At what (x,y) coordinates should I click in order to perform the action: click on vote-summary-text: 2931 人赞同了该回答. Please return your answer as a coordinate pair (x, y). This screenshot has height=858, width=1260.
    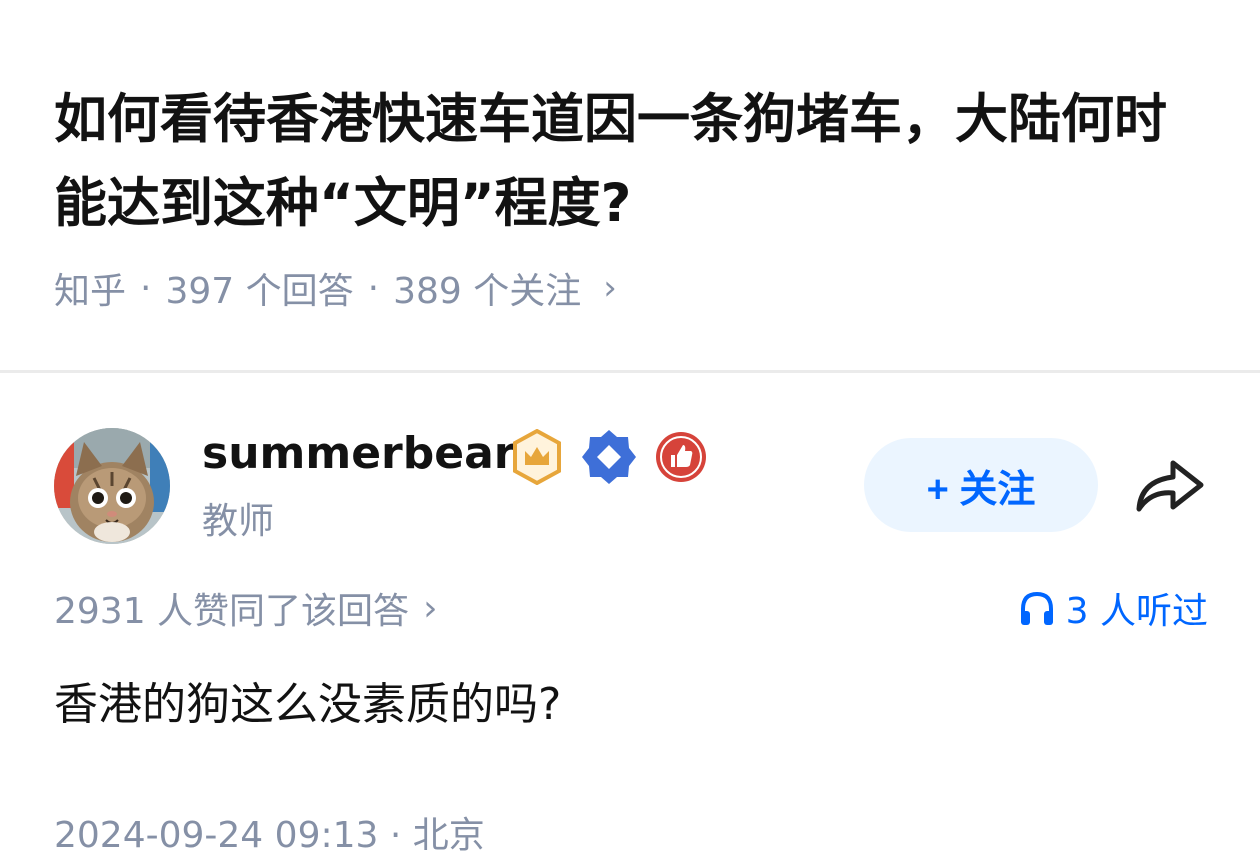
    Looking at the image, I should click on (232, 611).